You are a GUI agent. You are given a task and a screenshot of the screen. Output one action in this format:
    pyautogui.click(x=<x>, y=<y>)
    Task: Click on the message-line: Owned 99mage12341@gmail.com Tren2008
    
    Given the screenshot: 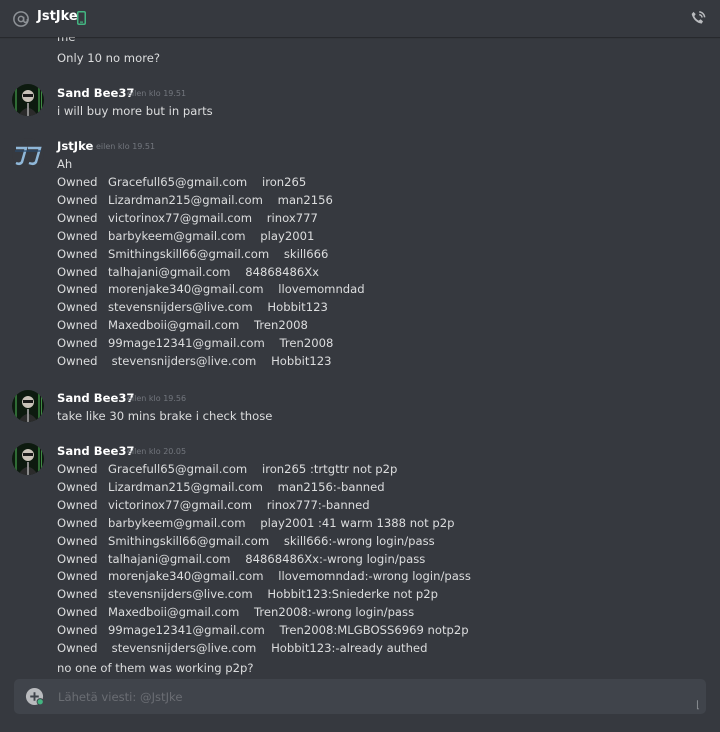 What is the action you would take?
    pyautogui.click(x=195, y=343)
    